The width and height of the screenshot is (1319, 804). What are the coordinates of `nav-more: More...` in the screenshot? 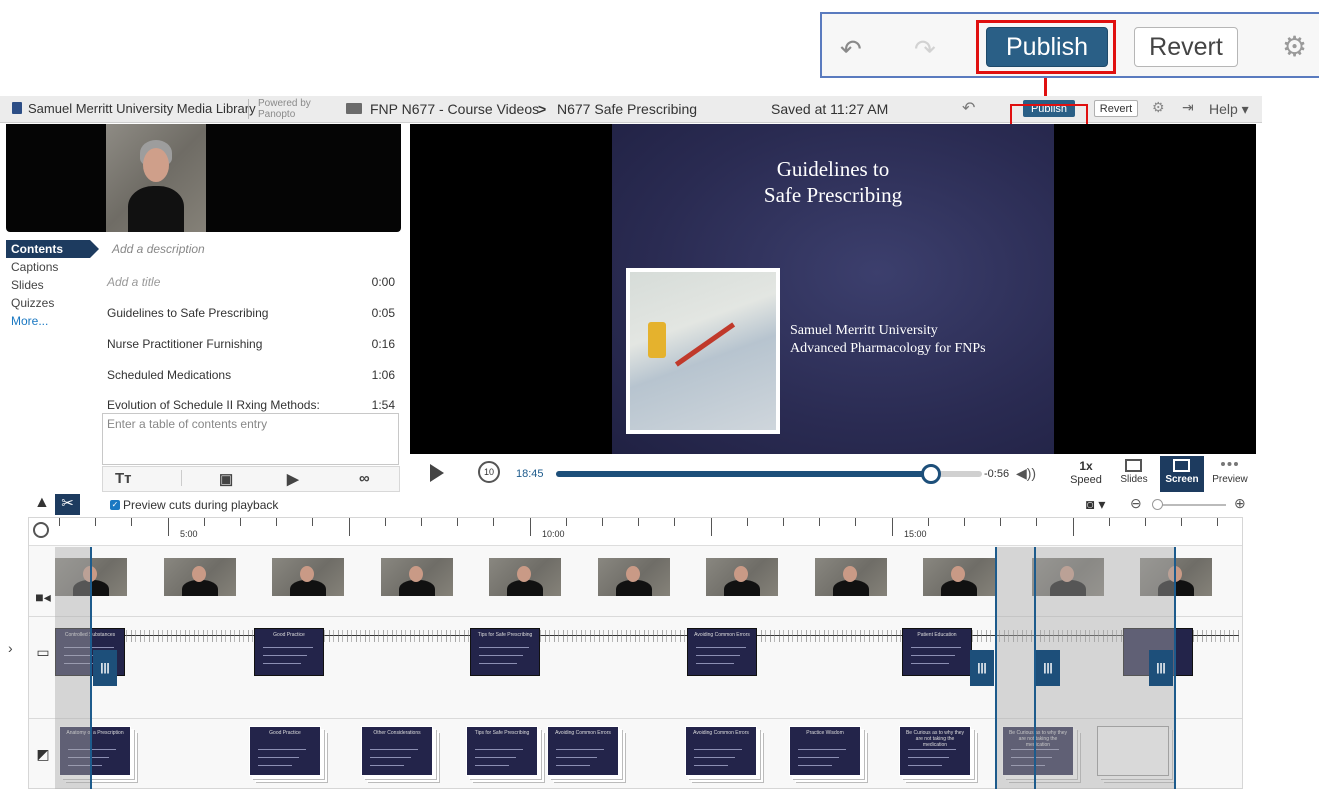 It's located at (51, 321).